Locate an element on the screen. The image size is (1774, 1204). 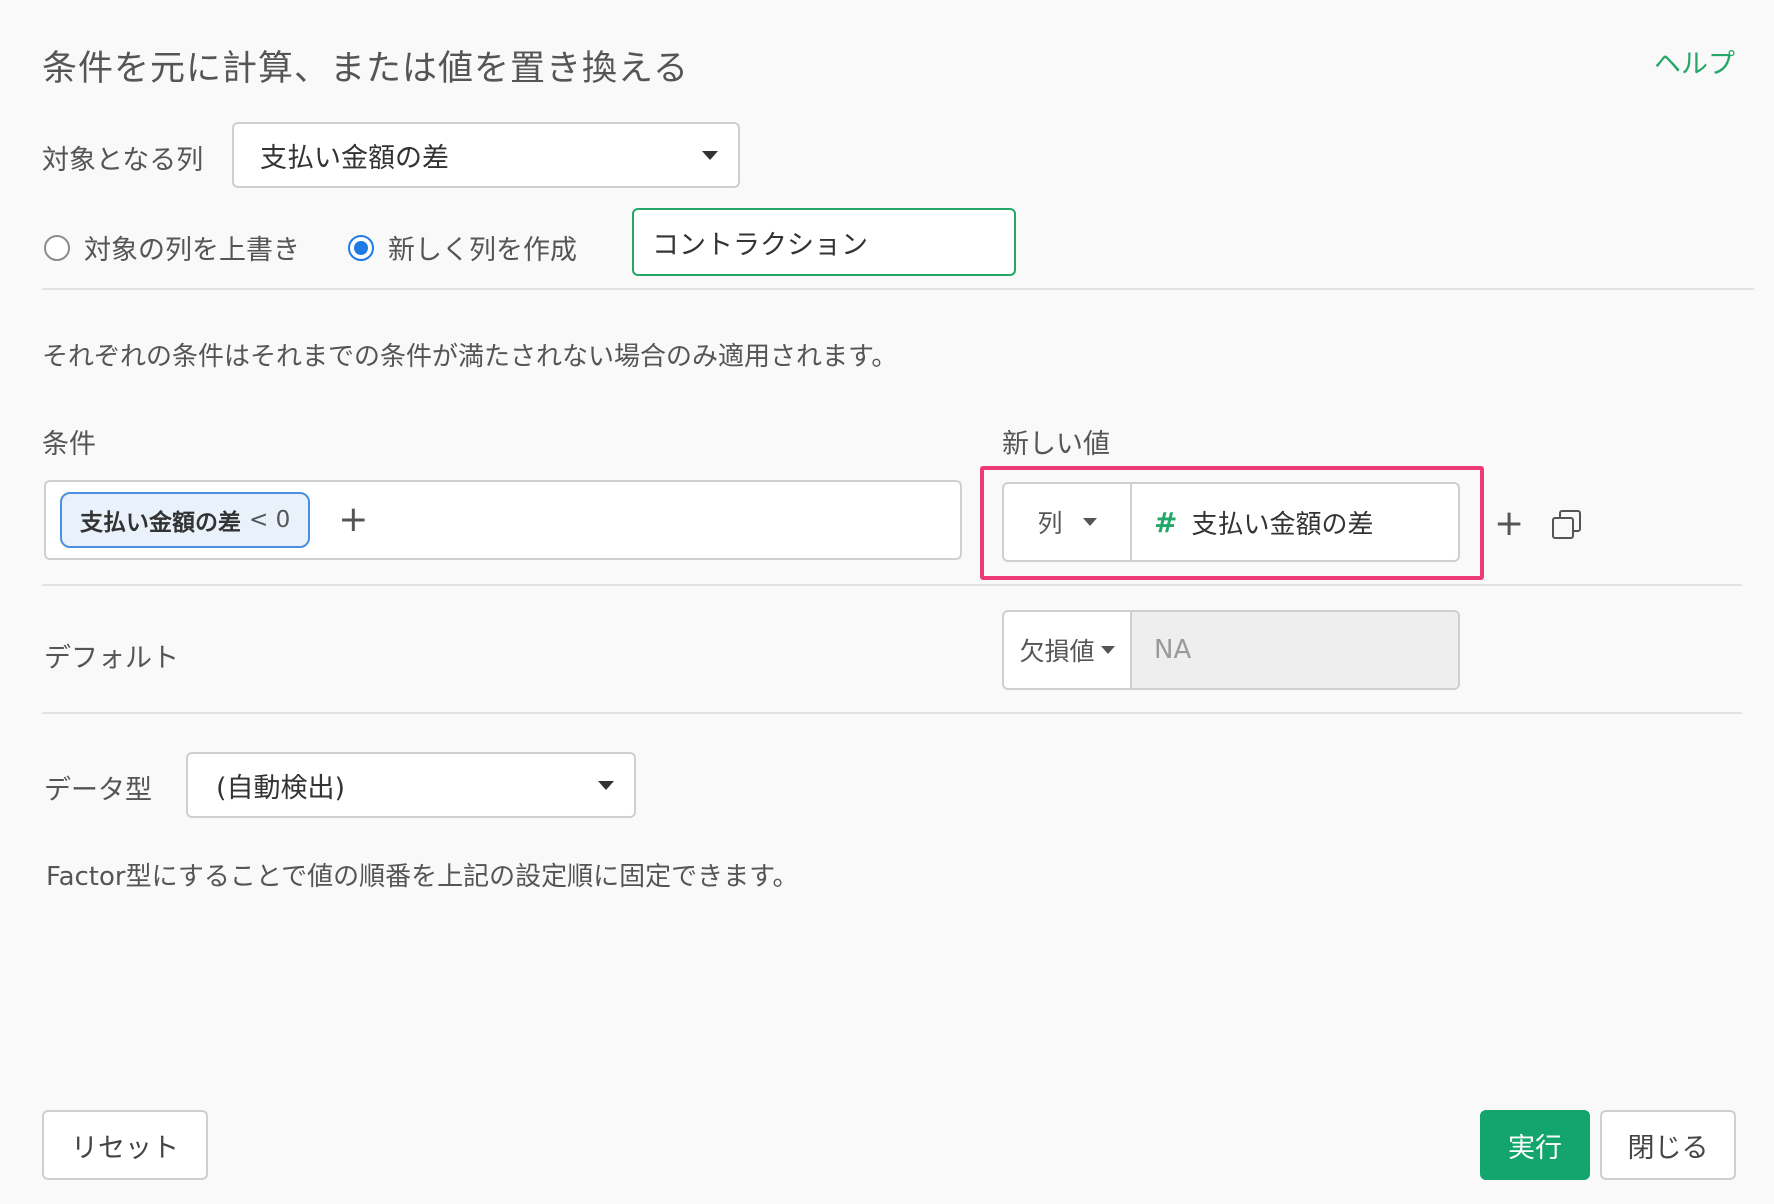
condition-chip: 支払い金額の差 < 0 is located at coordinates (185, 520).